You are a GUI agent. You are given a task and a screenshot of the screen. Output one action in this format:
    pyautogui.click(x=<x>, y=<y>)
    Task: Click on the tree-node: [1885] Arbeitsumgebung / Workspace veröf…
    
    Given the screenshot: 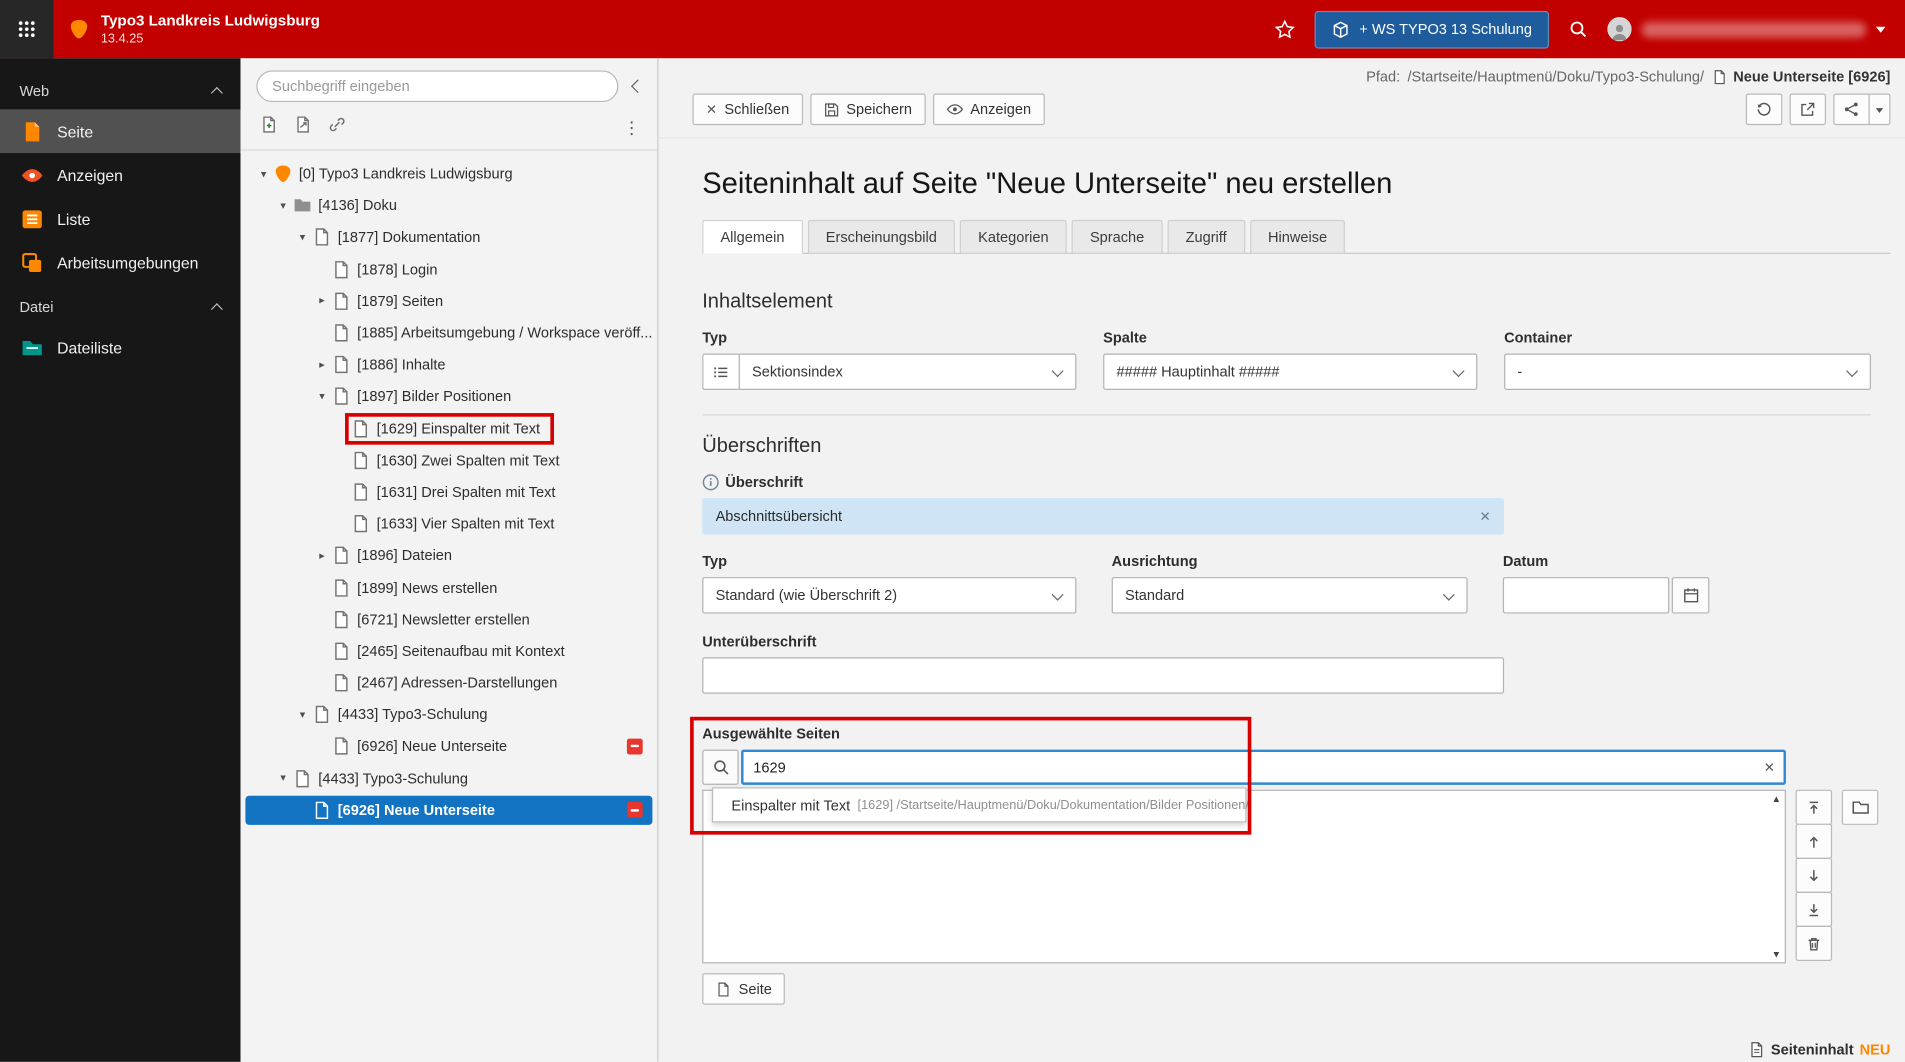 What is the action you would take?
    pyautogui.click(x=449, y=333)
    